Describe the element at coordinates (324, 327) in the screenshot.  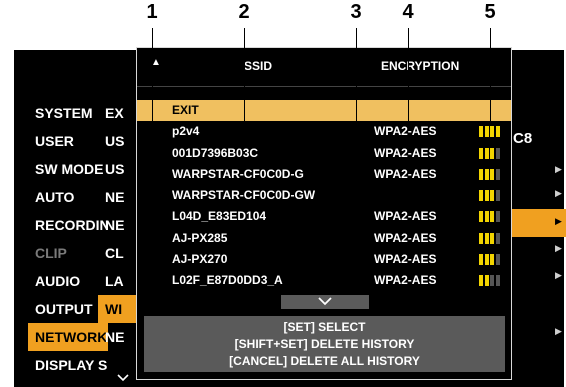
I see `help-line-select: [SET] SELECT` at that location.